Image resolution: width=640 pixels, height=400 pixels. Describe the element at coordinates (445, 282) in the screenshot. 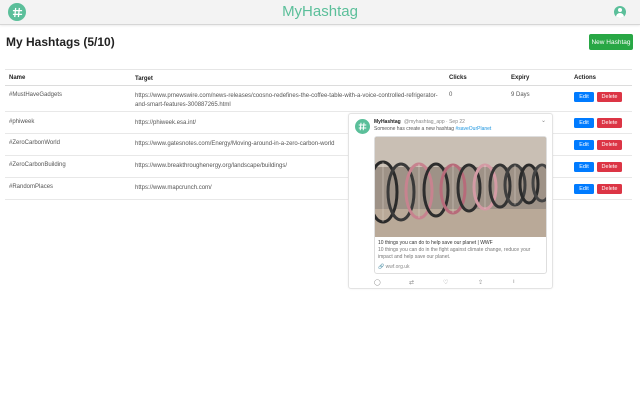

I see `like-icon: ♡` at that location.